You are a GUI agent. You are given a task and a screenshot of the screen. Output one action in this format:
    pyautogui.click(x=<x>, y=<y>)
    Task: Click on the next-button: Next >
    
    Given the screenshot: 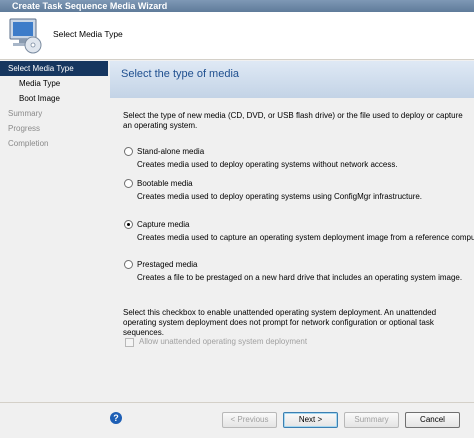 What is the action you would take?
    pyautogui.click(x=310, y=420)
    